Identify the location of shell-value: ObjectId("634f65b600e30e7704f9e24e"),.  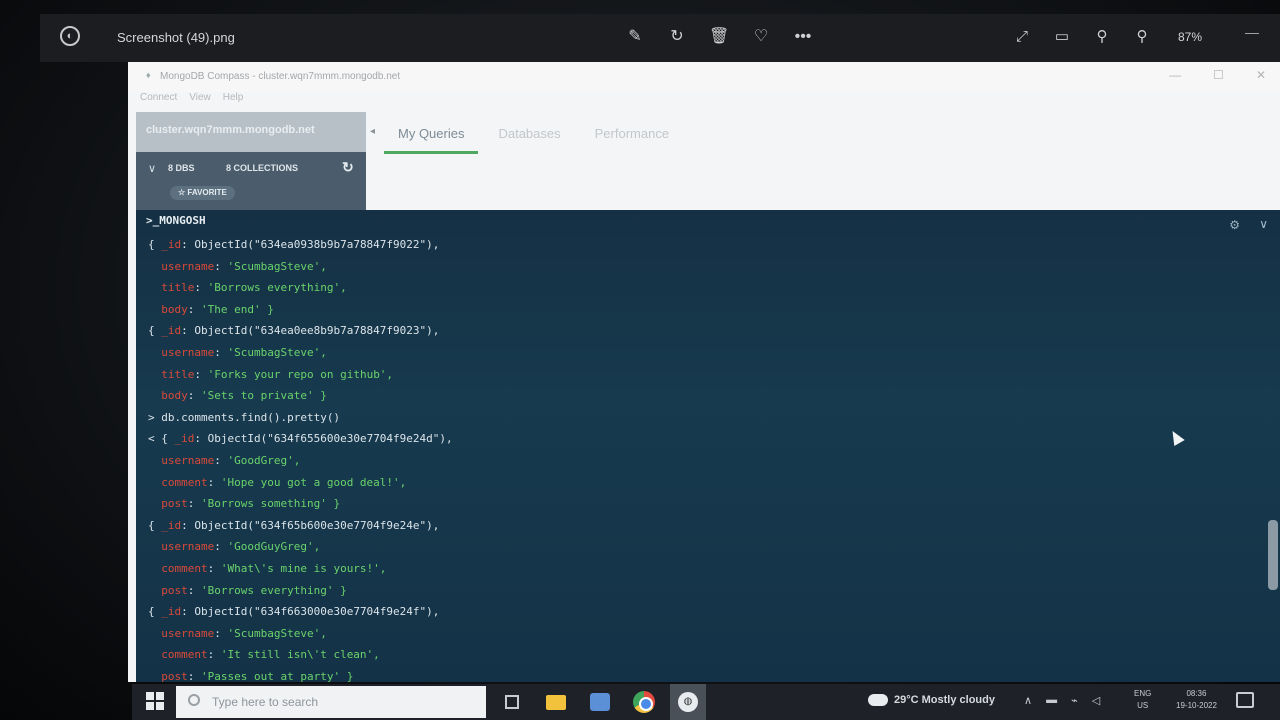
(317, 525).